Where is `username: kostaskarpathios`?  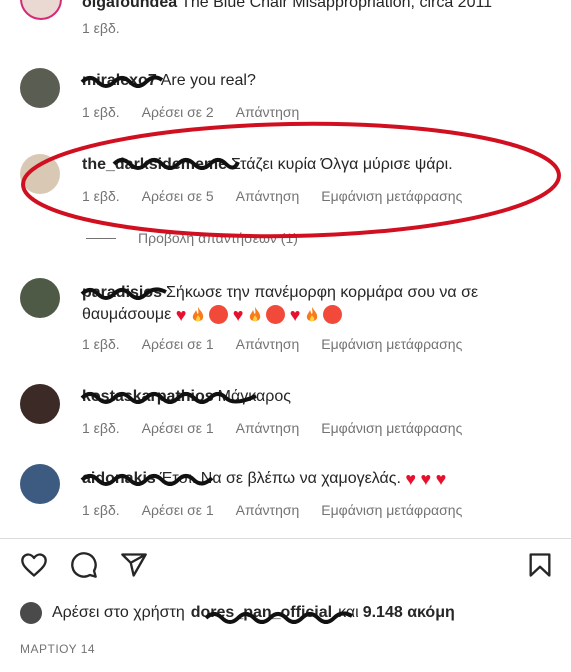
username: kostaskarpathios is located at coordinates (148, 396).